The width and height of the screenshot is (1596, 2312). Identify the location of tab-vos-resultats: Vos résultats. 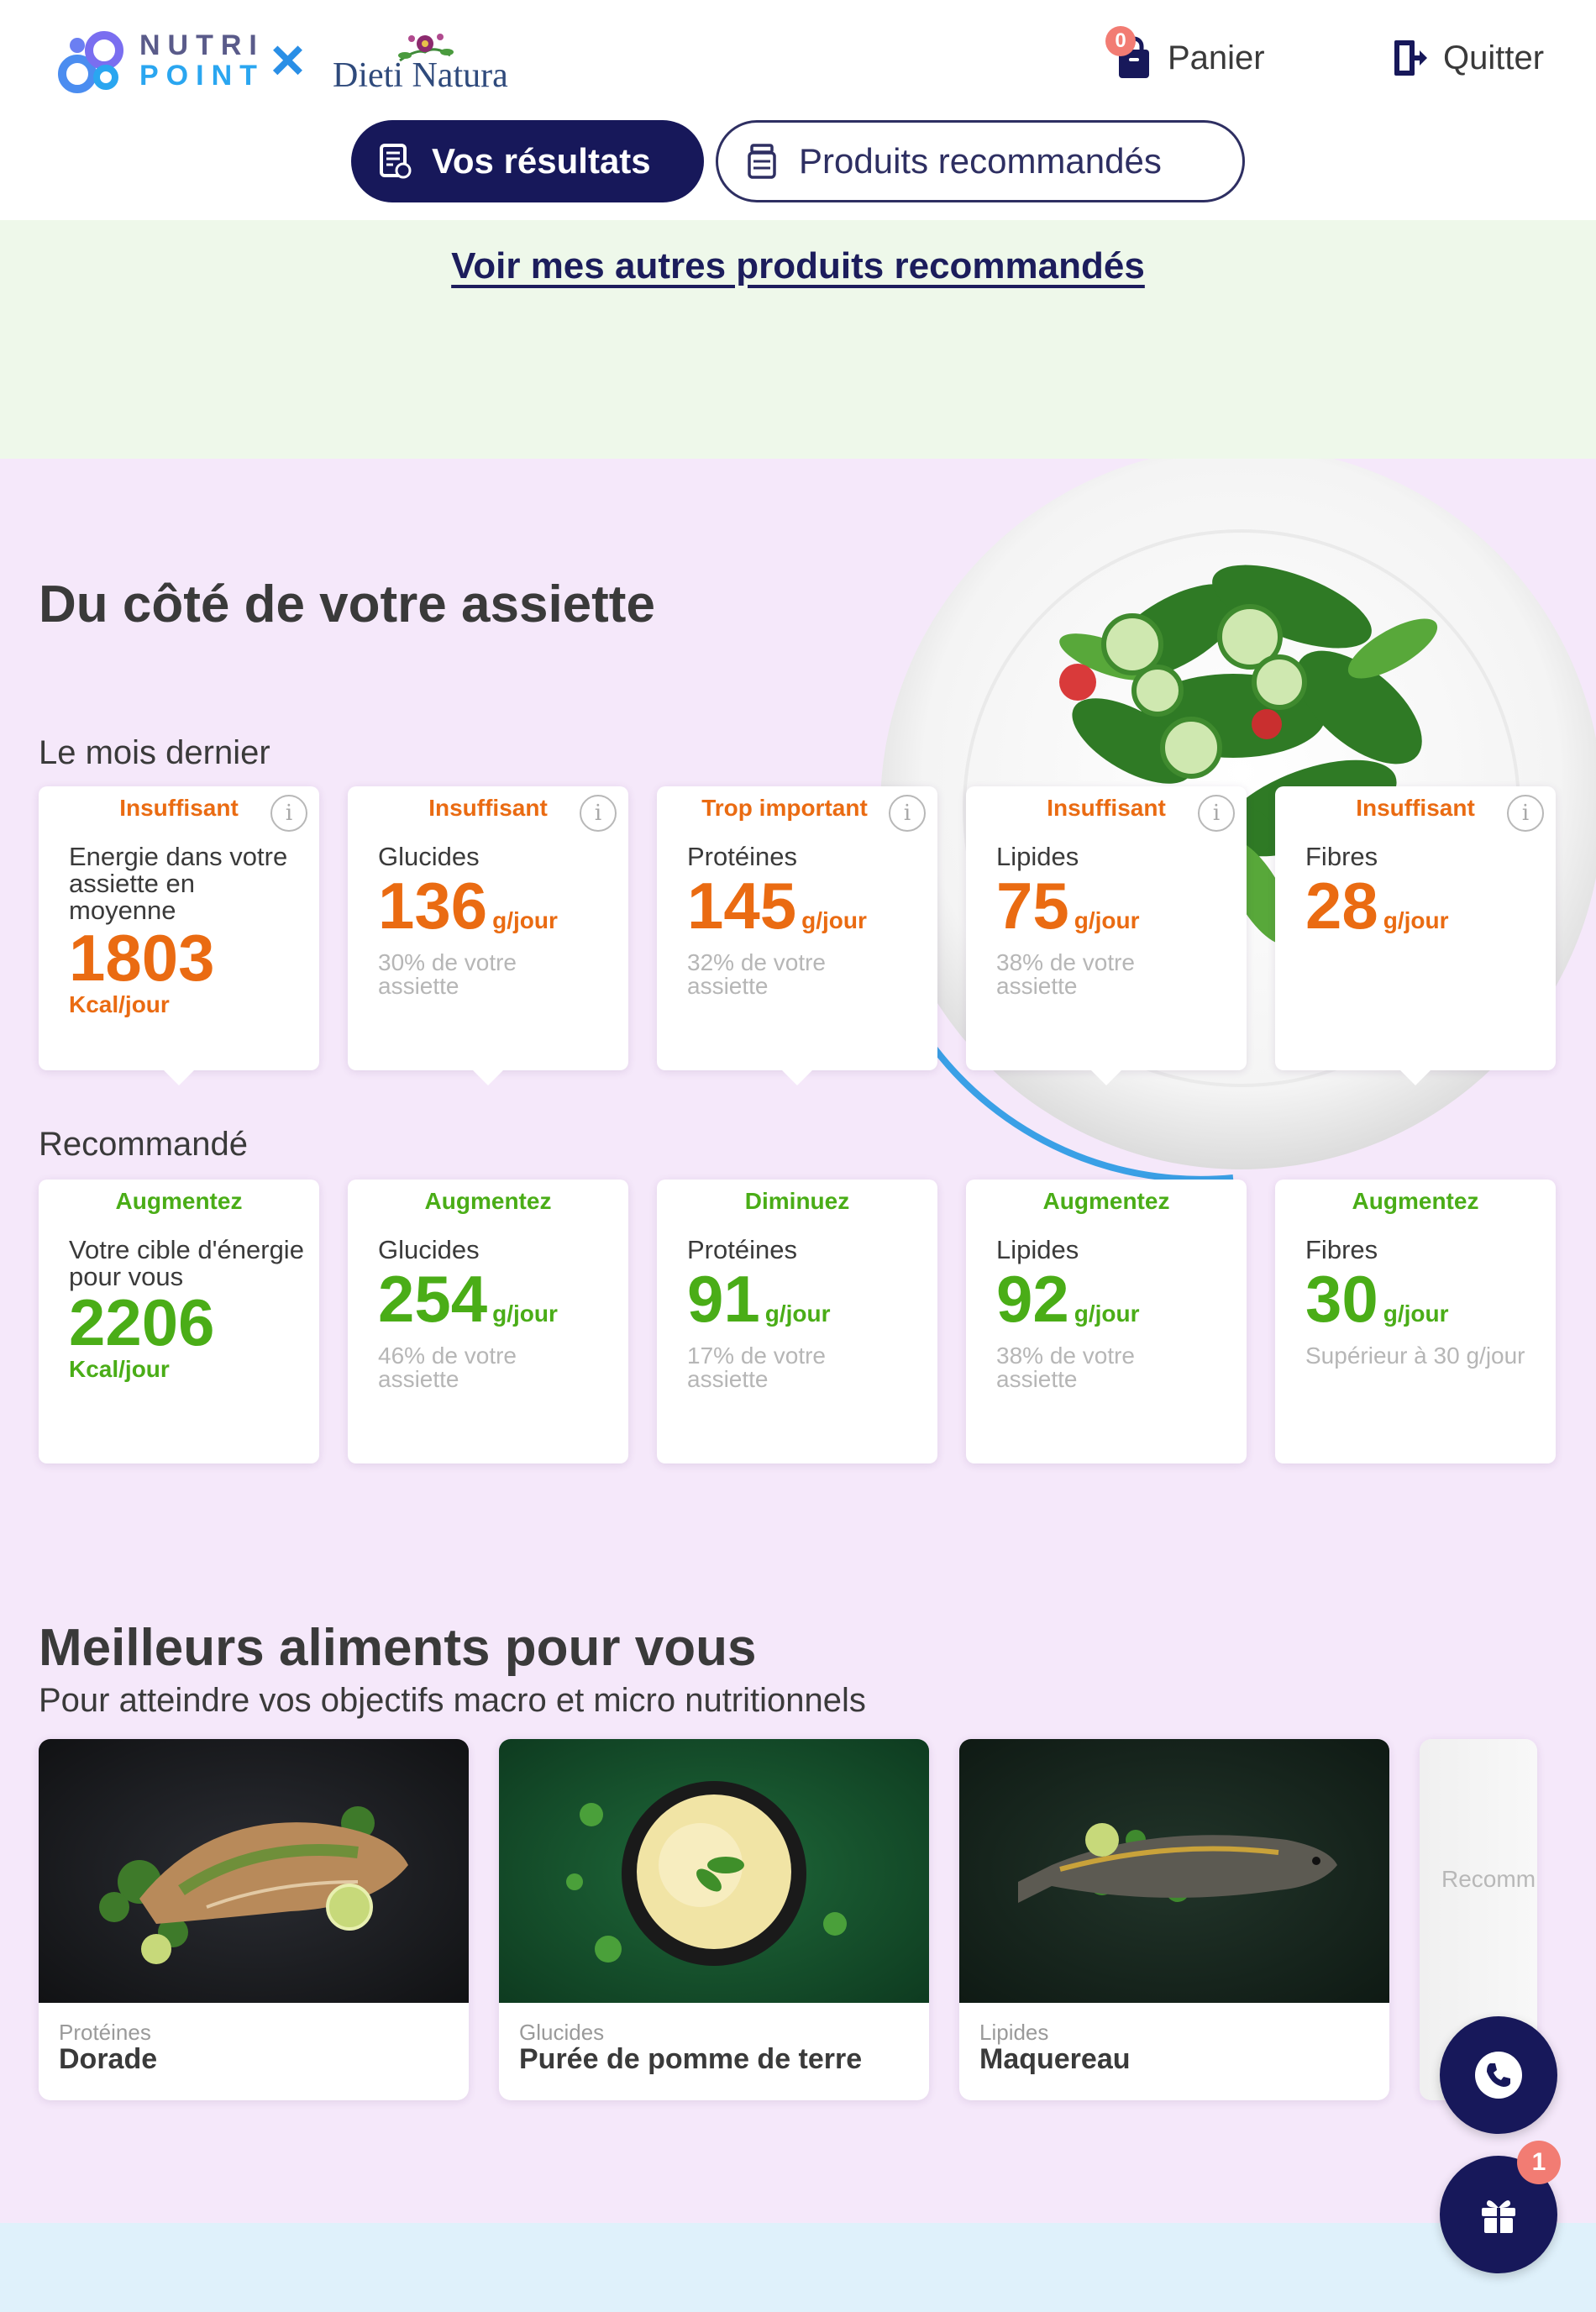
(527, 161).